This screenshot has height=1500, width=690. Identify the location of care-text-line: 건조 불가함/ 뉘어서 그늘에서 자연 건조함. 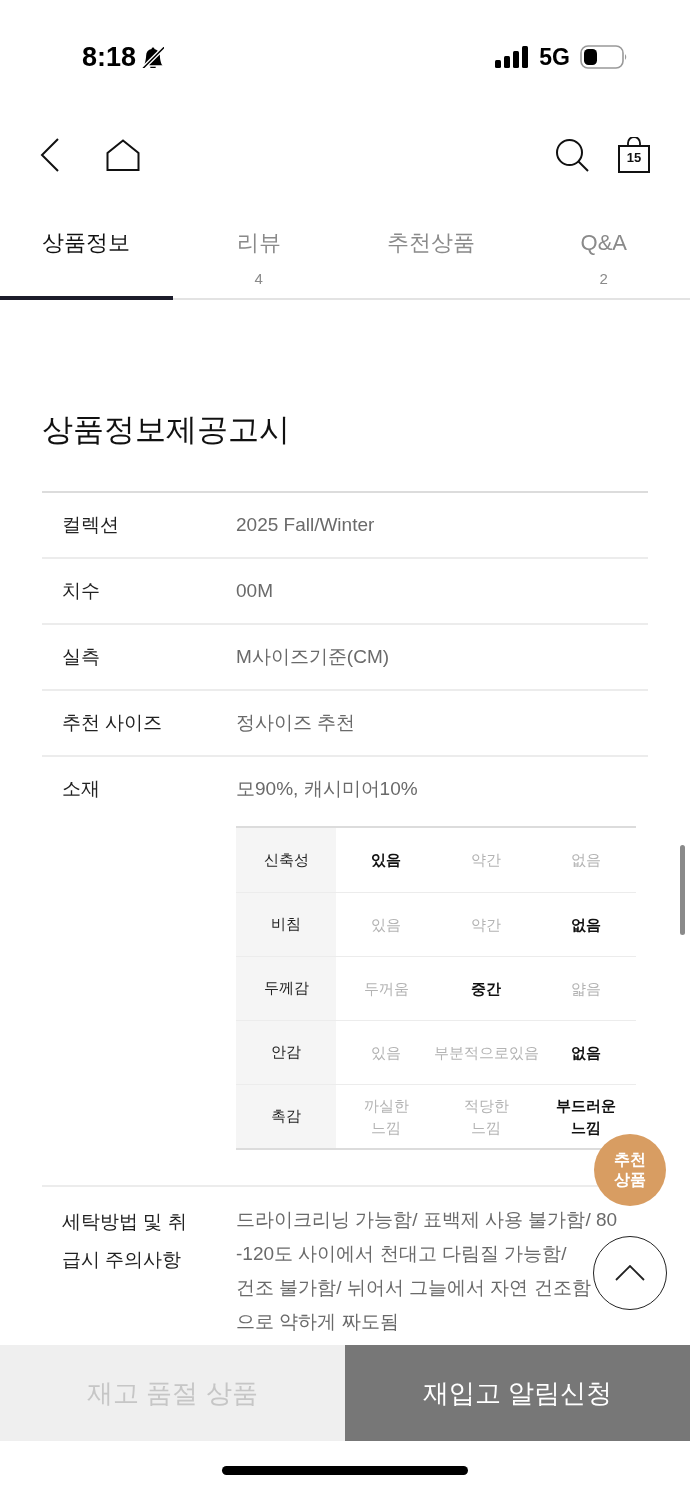
(413, 1288).